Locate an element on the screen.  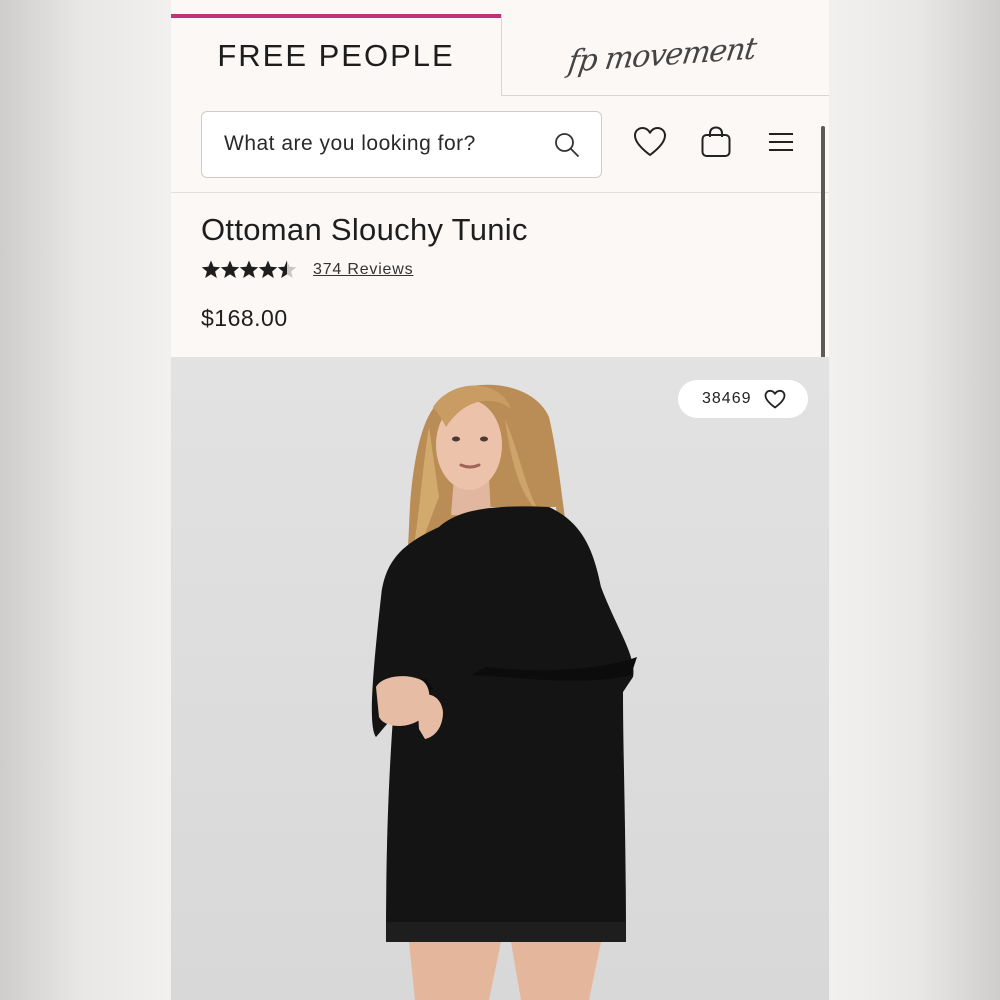
reviews-link: 374 Reviews is located at coordinates (363, 270).